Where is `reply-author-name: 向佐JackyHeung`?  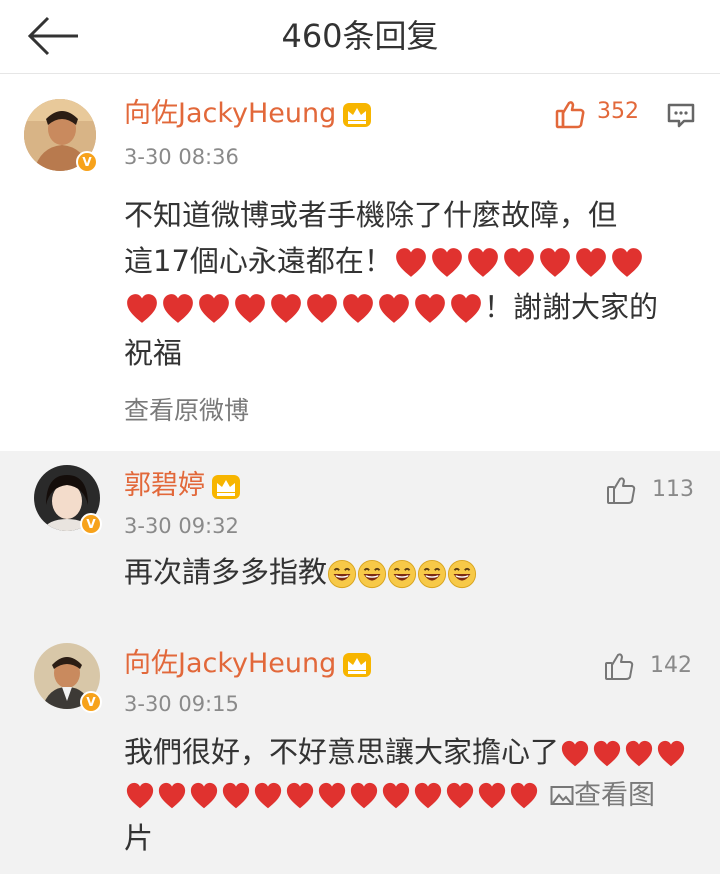 reply-author-name: 向佐JackyHeung is located at coordinates (230, 663).